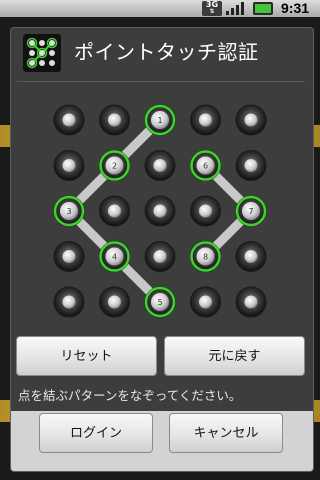 The height and width of the screenshot is (480, 320). I want to click on pattern-lock-icon, so click(42, 53).